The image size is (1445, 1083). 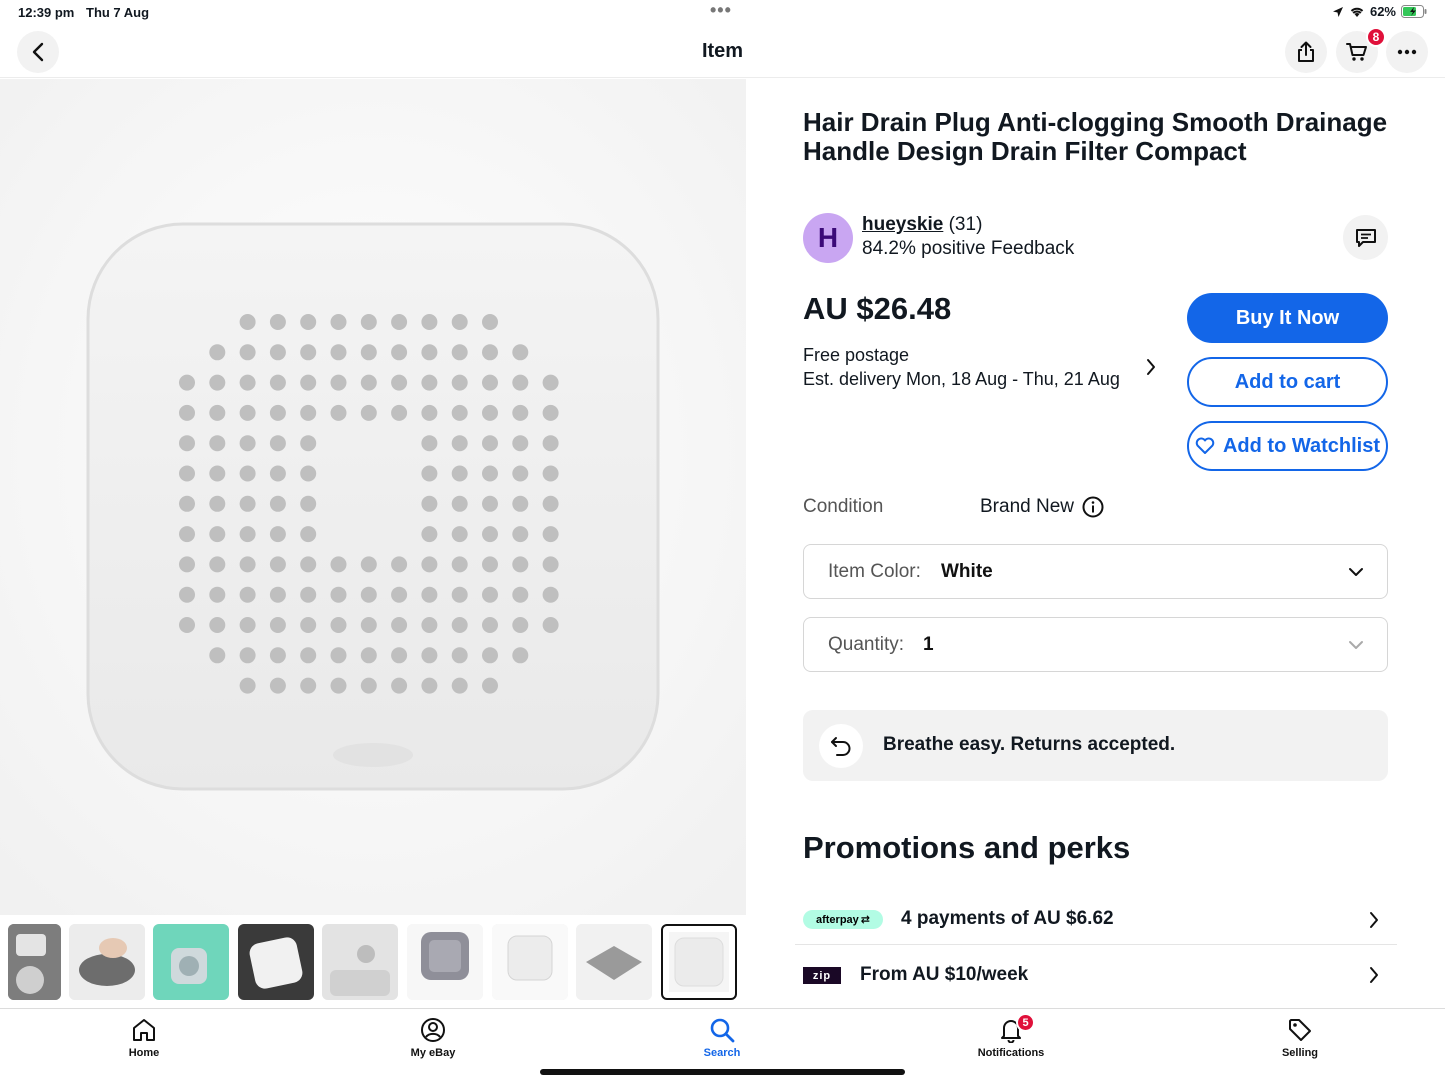 I want to click on quantity-label: Quantity:, so click(x=866, y=644).